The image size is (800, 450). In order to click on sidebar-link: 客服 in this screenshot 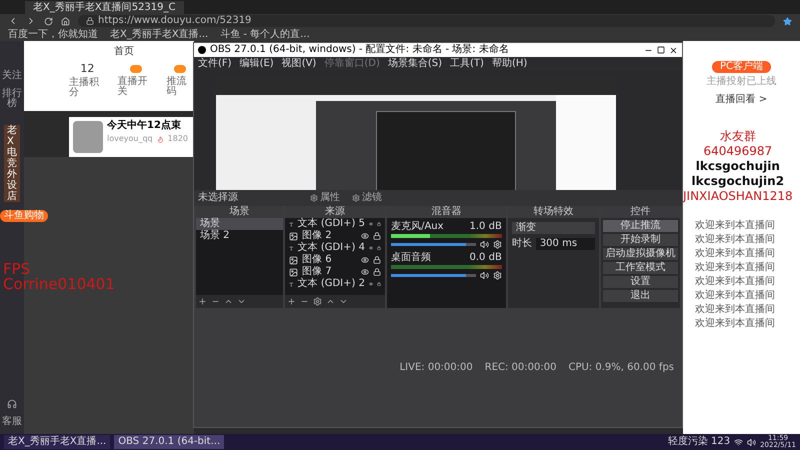, I will do `click(12, 422)`.